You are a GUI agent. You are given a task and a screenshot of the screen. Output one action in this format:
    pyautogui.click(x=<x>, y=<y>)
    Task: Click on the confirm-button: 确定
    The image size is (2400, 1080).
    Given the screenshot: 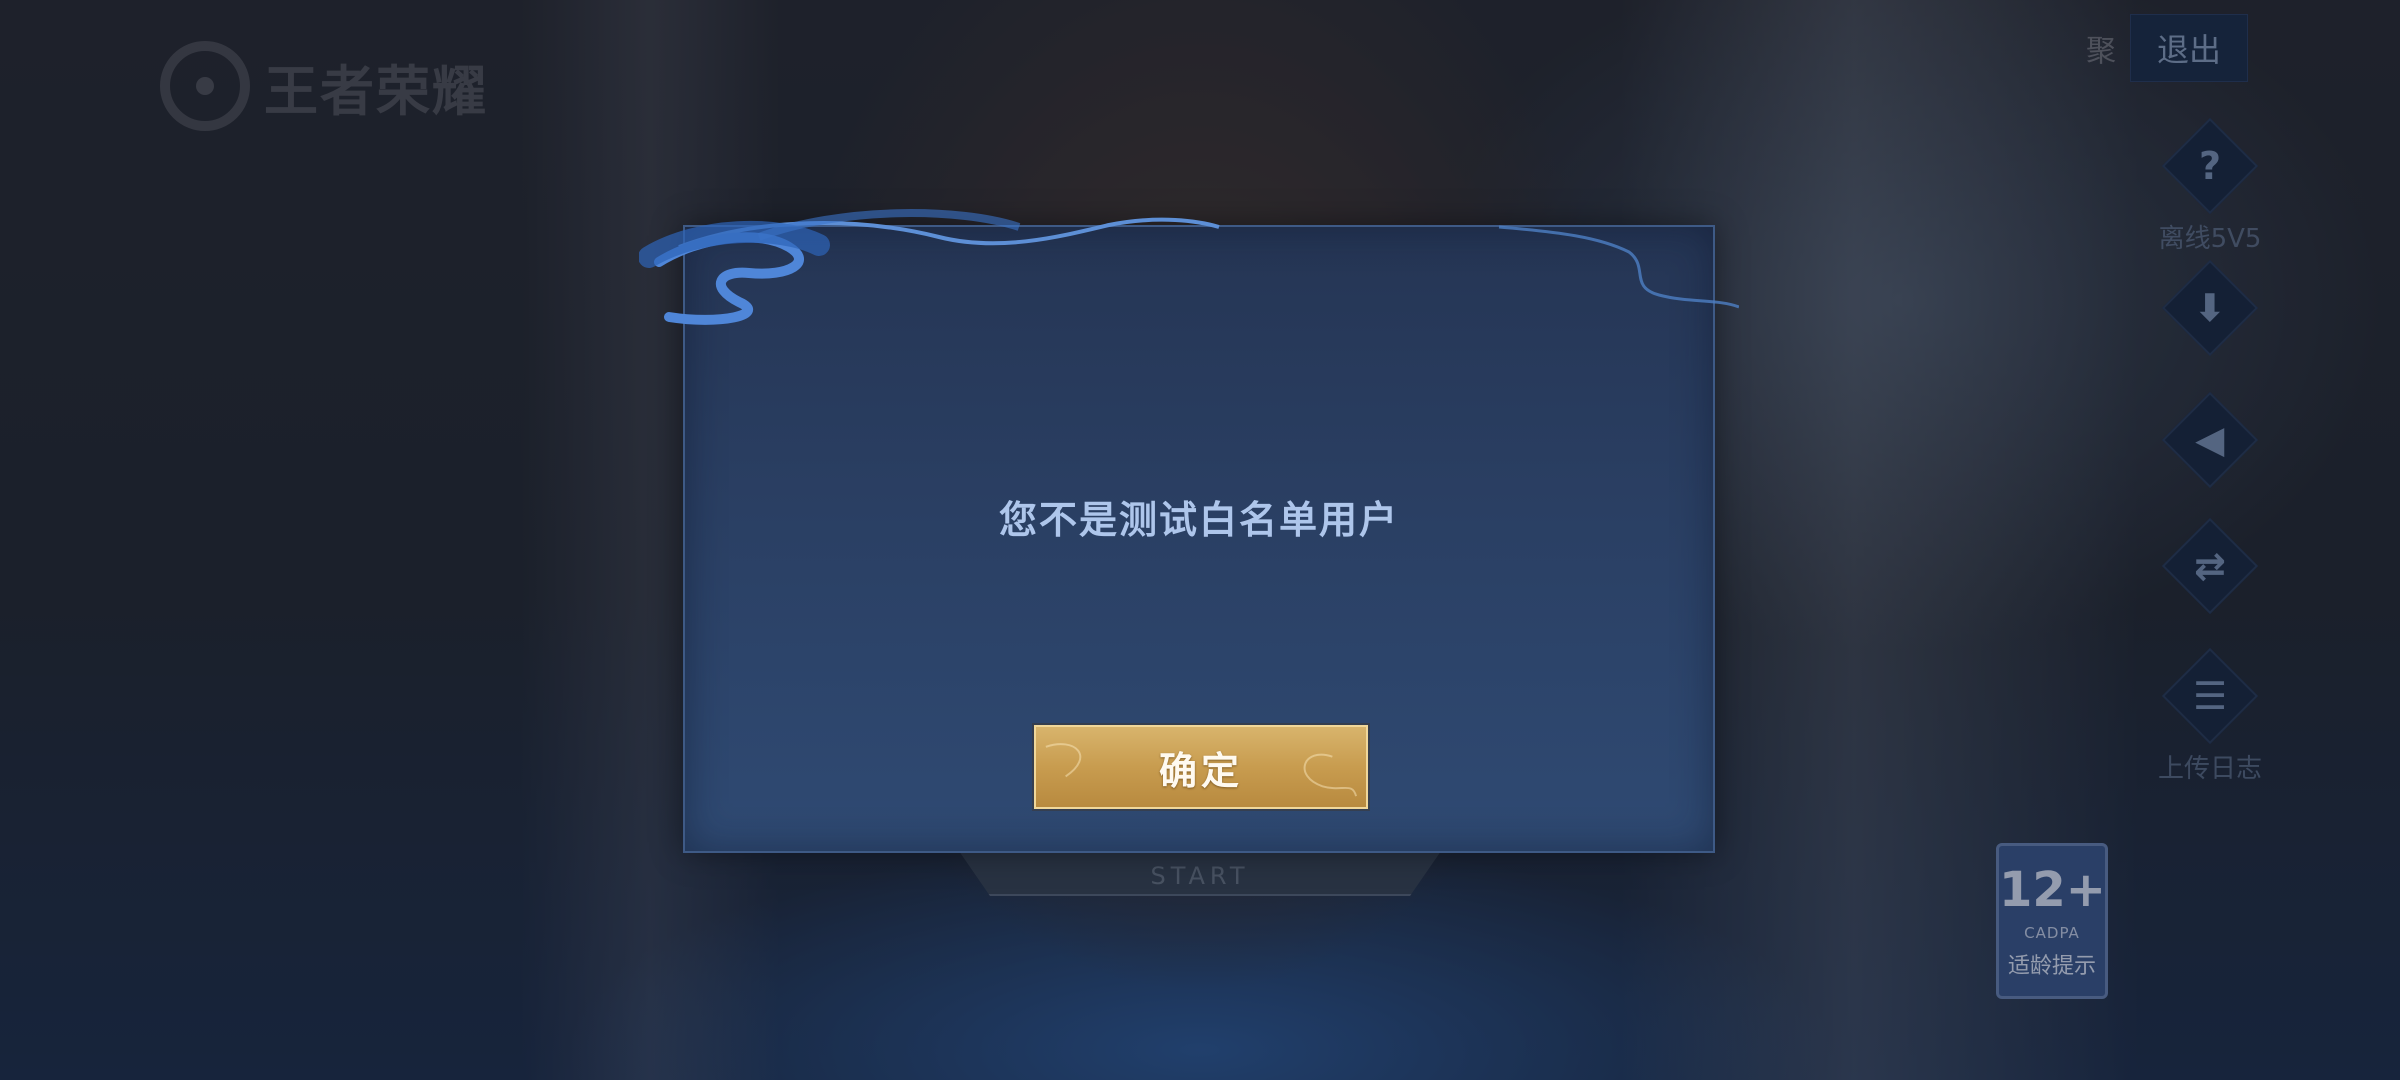 What is the action you would take?
    pyautogui.click(x=1201, y=767)
    